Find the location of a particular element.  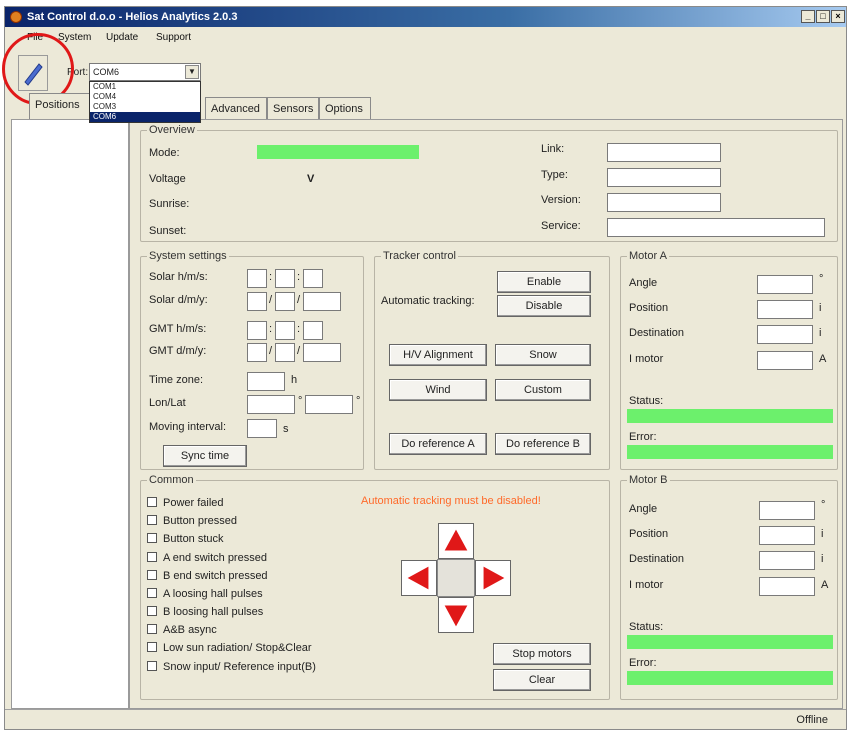

motor-a-status-indicator is located at coordinates (730, 416).